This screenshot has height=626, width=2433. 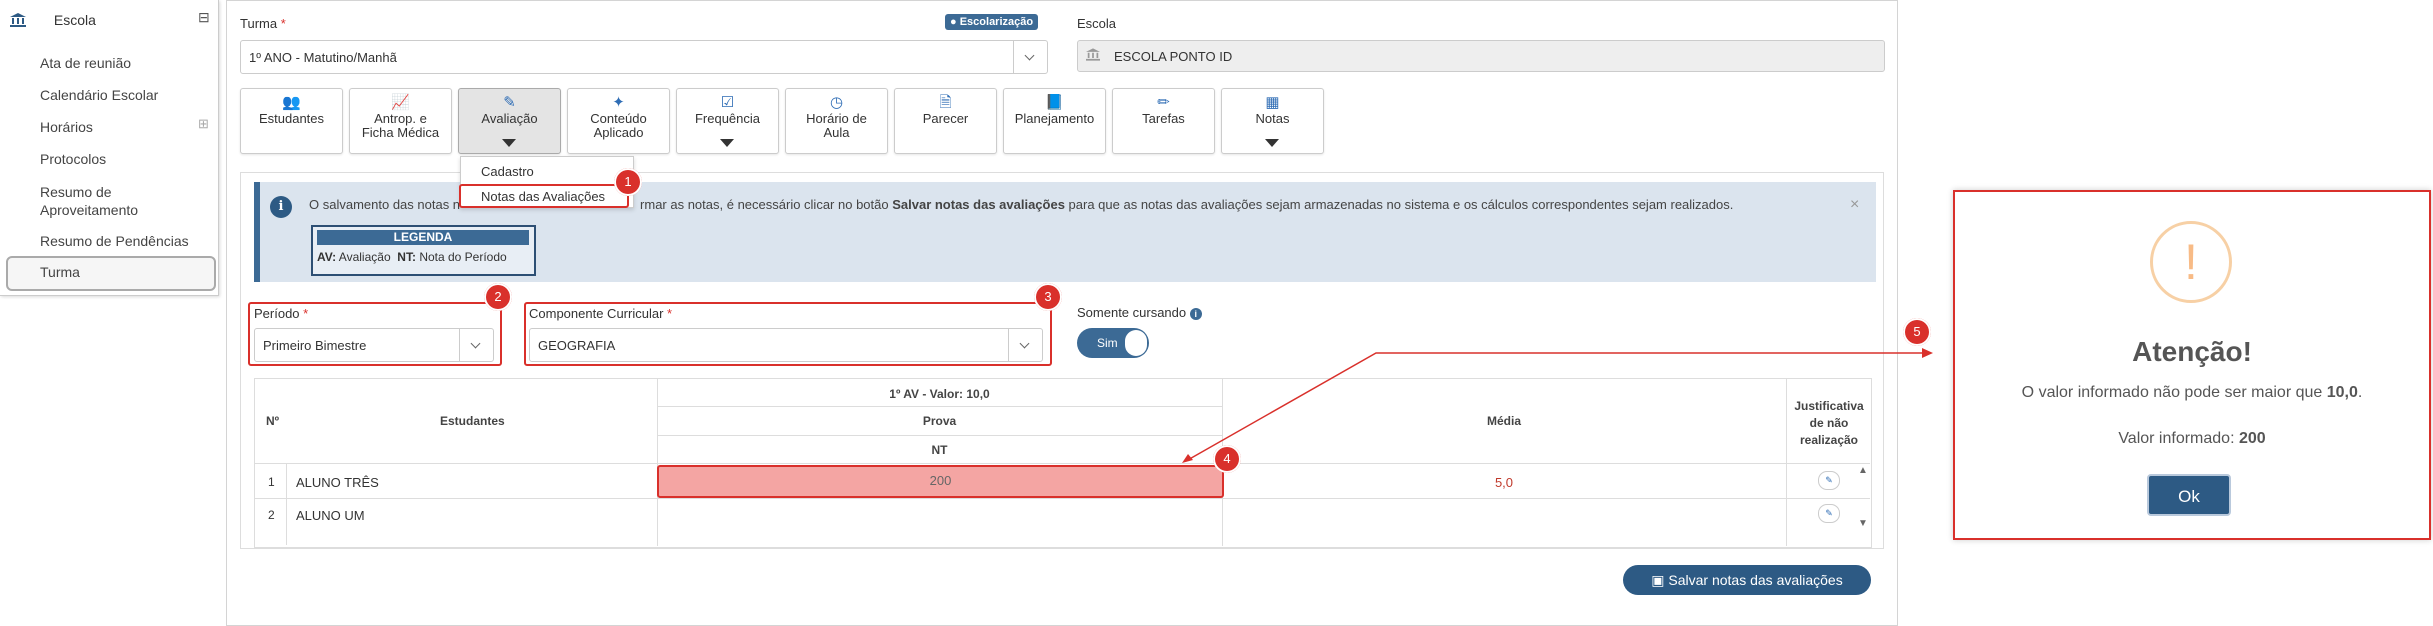 I want to click on modal-title: Atenção!, so click(x=2192, y=351).